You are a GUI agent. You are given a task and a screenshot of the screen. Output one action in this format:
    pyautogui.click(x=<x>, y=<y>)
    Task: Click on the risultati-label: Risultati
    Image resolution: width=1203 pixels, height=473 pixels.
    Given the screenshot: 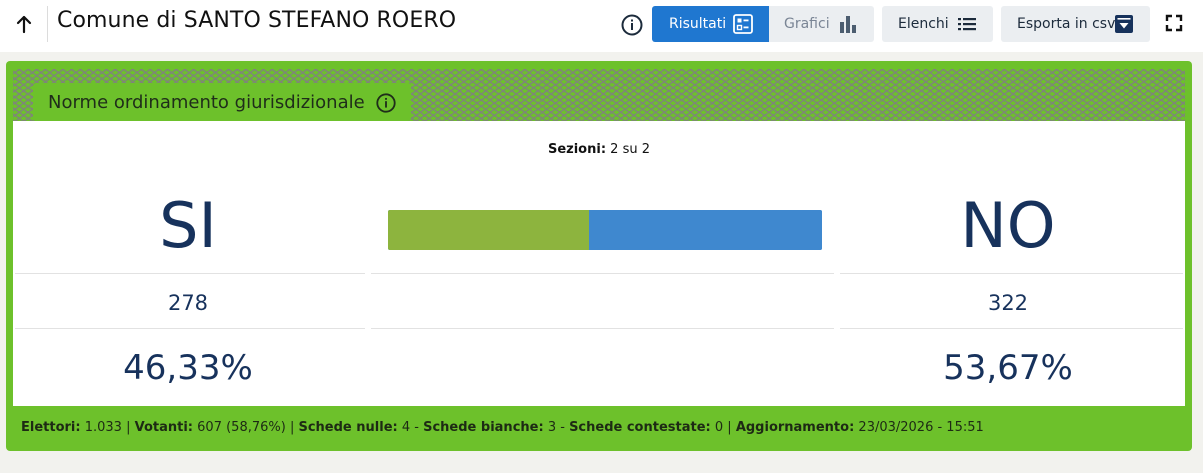 What is the action you would take?
    pyautogui.click(x=698, y=24)
    